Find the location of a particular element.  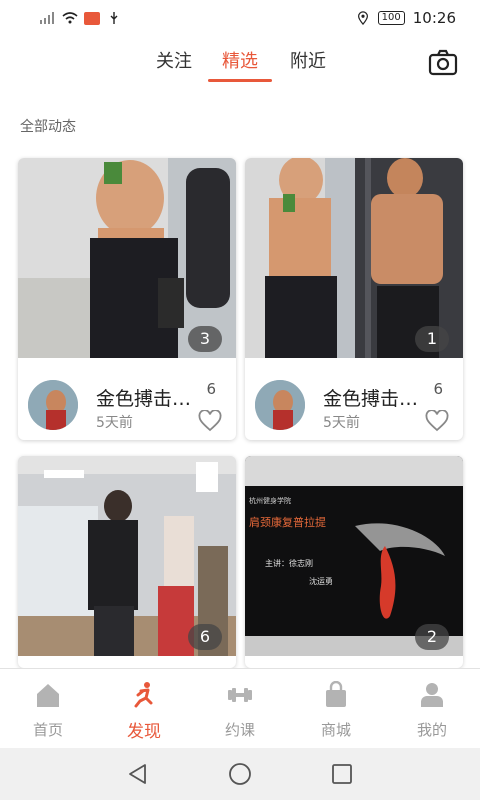

nav-classes: 约课 is located at coordinates (240, 708).